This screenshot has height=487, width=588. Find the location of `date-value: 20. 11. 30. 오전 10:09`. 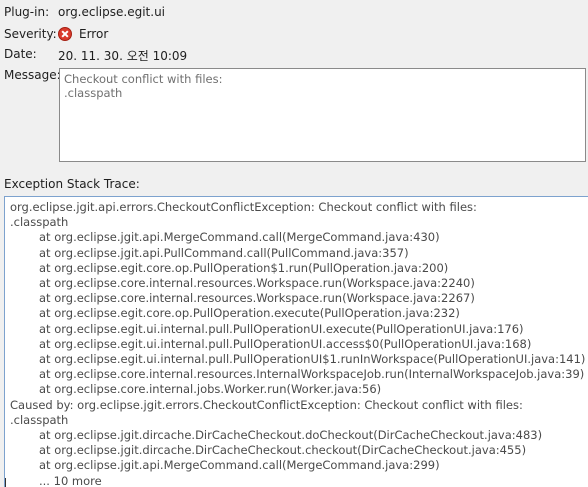

date-value: 20. 11. 30. 오전 10:09 is located at coordinates (123, 56).